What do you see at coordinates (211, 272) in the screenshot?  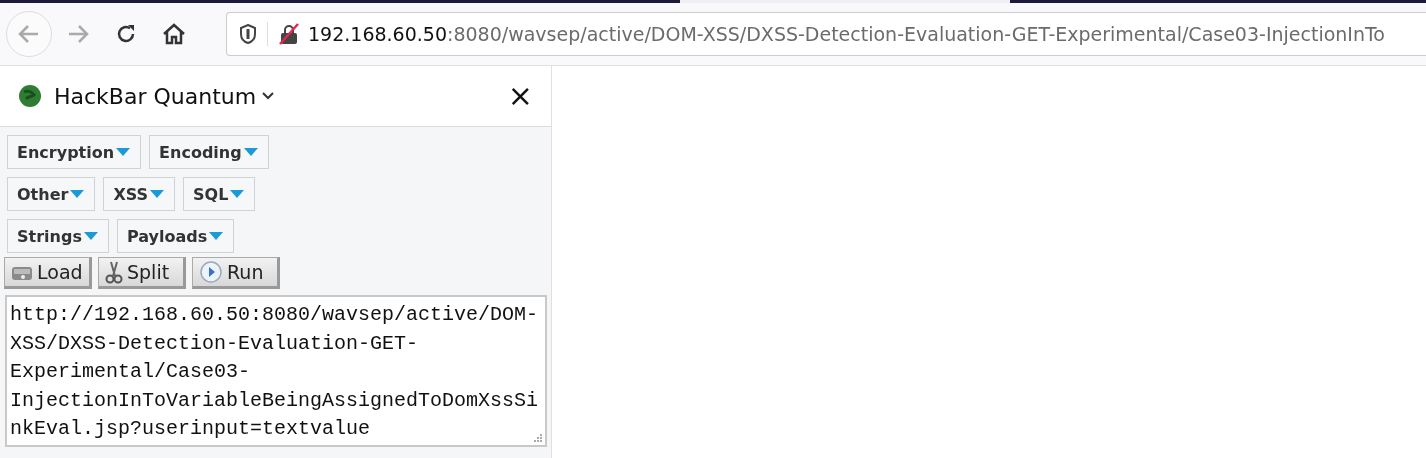 I see `play-icon` at bounding box center [211, 272].